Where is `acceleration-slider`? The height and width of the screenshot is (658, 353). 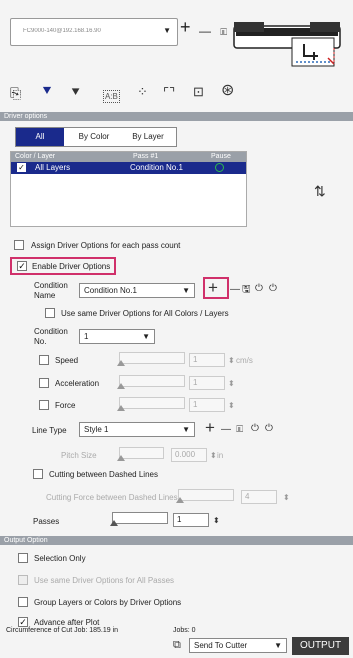 acceleration-slider is located at coordinates (151, 382).